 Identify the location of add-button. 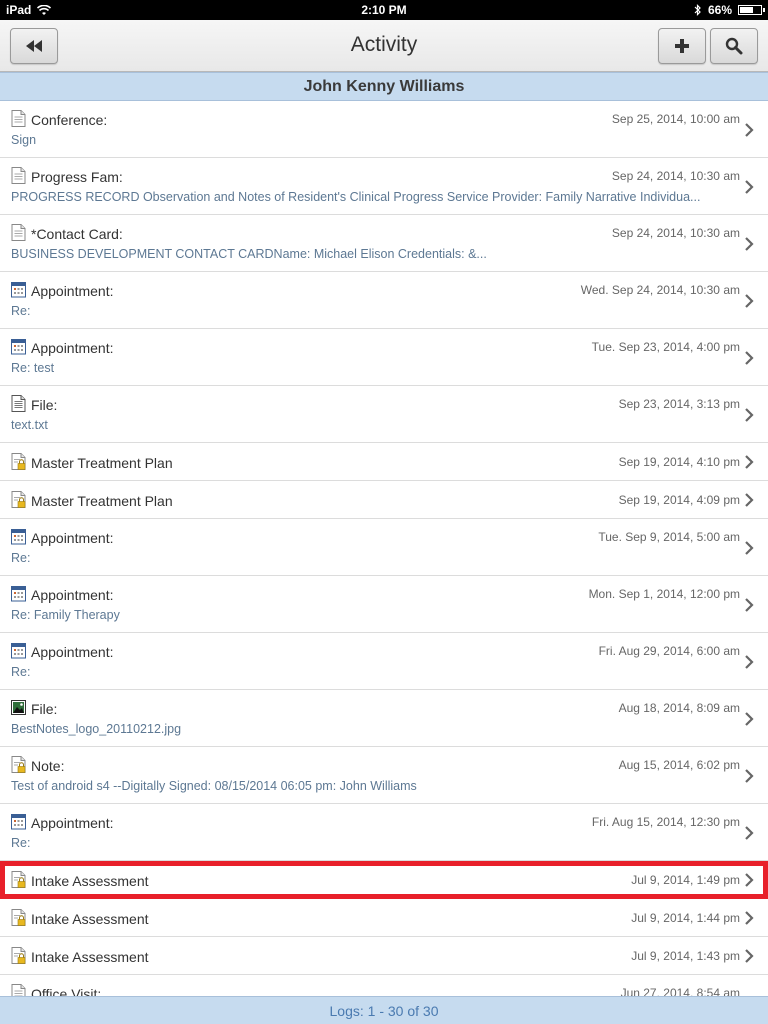
(682, 46).